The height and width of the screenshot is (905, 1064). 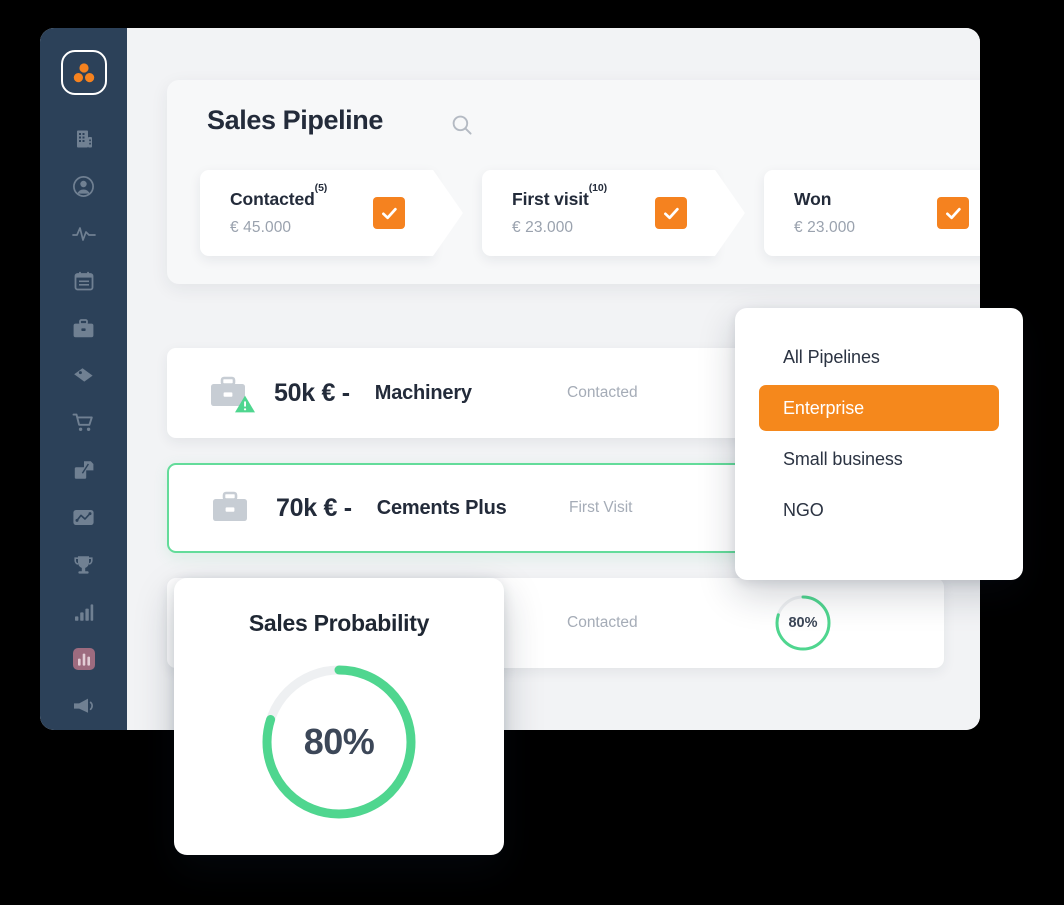 I want to click on deal-name: Cements Plus, so click(x=441, y=507).